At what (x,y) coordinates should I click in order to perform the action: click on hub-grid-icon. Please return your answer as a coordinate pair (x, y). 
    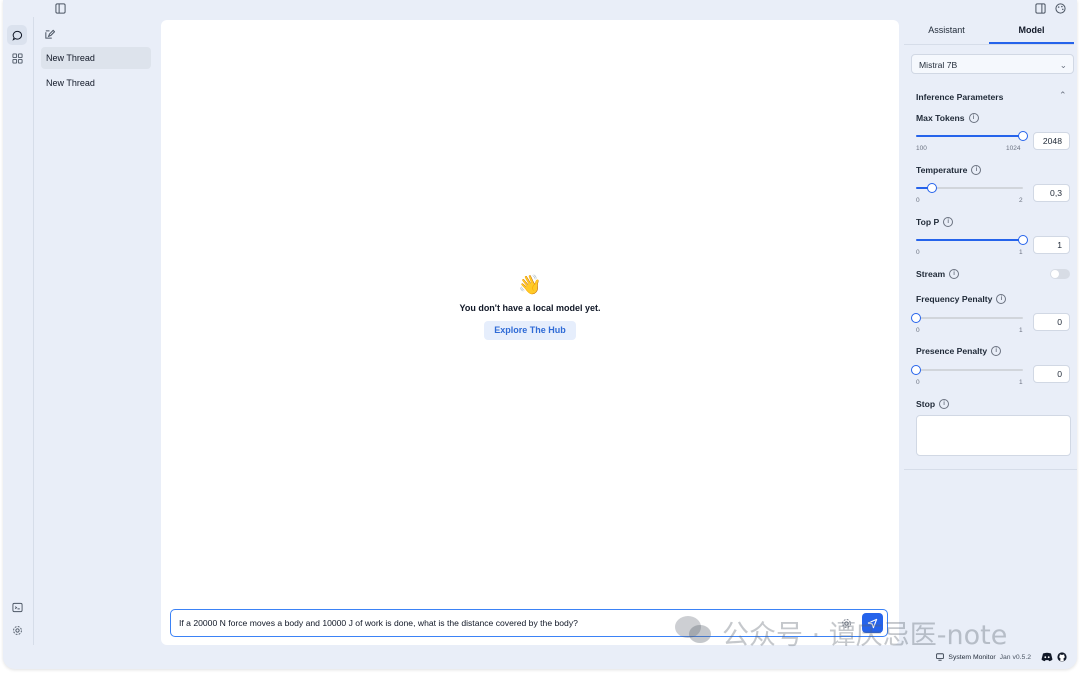
    Looking at the image, I should click on (17, 58).